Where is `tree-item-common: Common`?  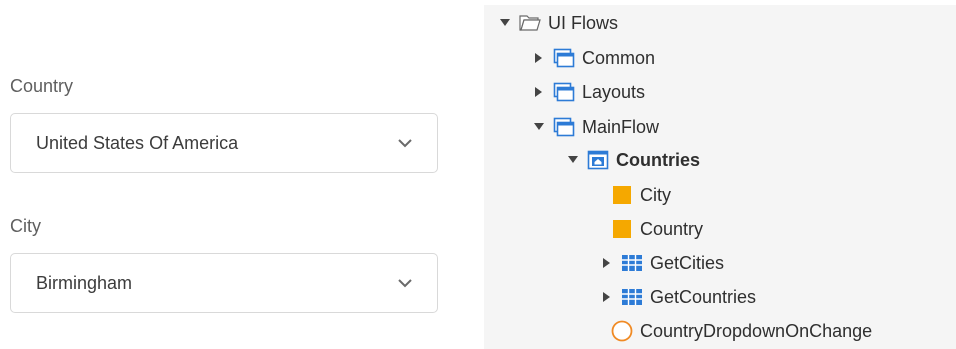
tree-item-common: Common is located at coordinates (592, 58).